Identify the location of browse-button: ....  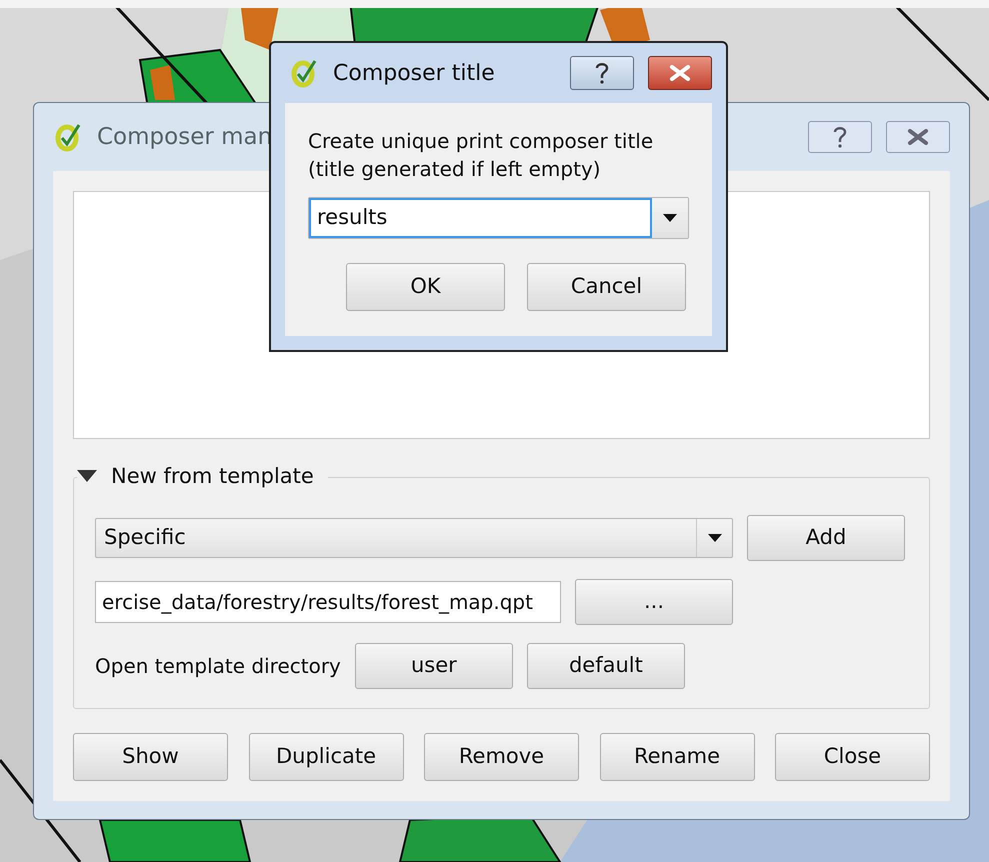
(654, 602).